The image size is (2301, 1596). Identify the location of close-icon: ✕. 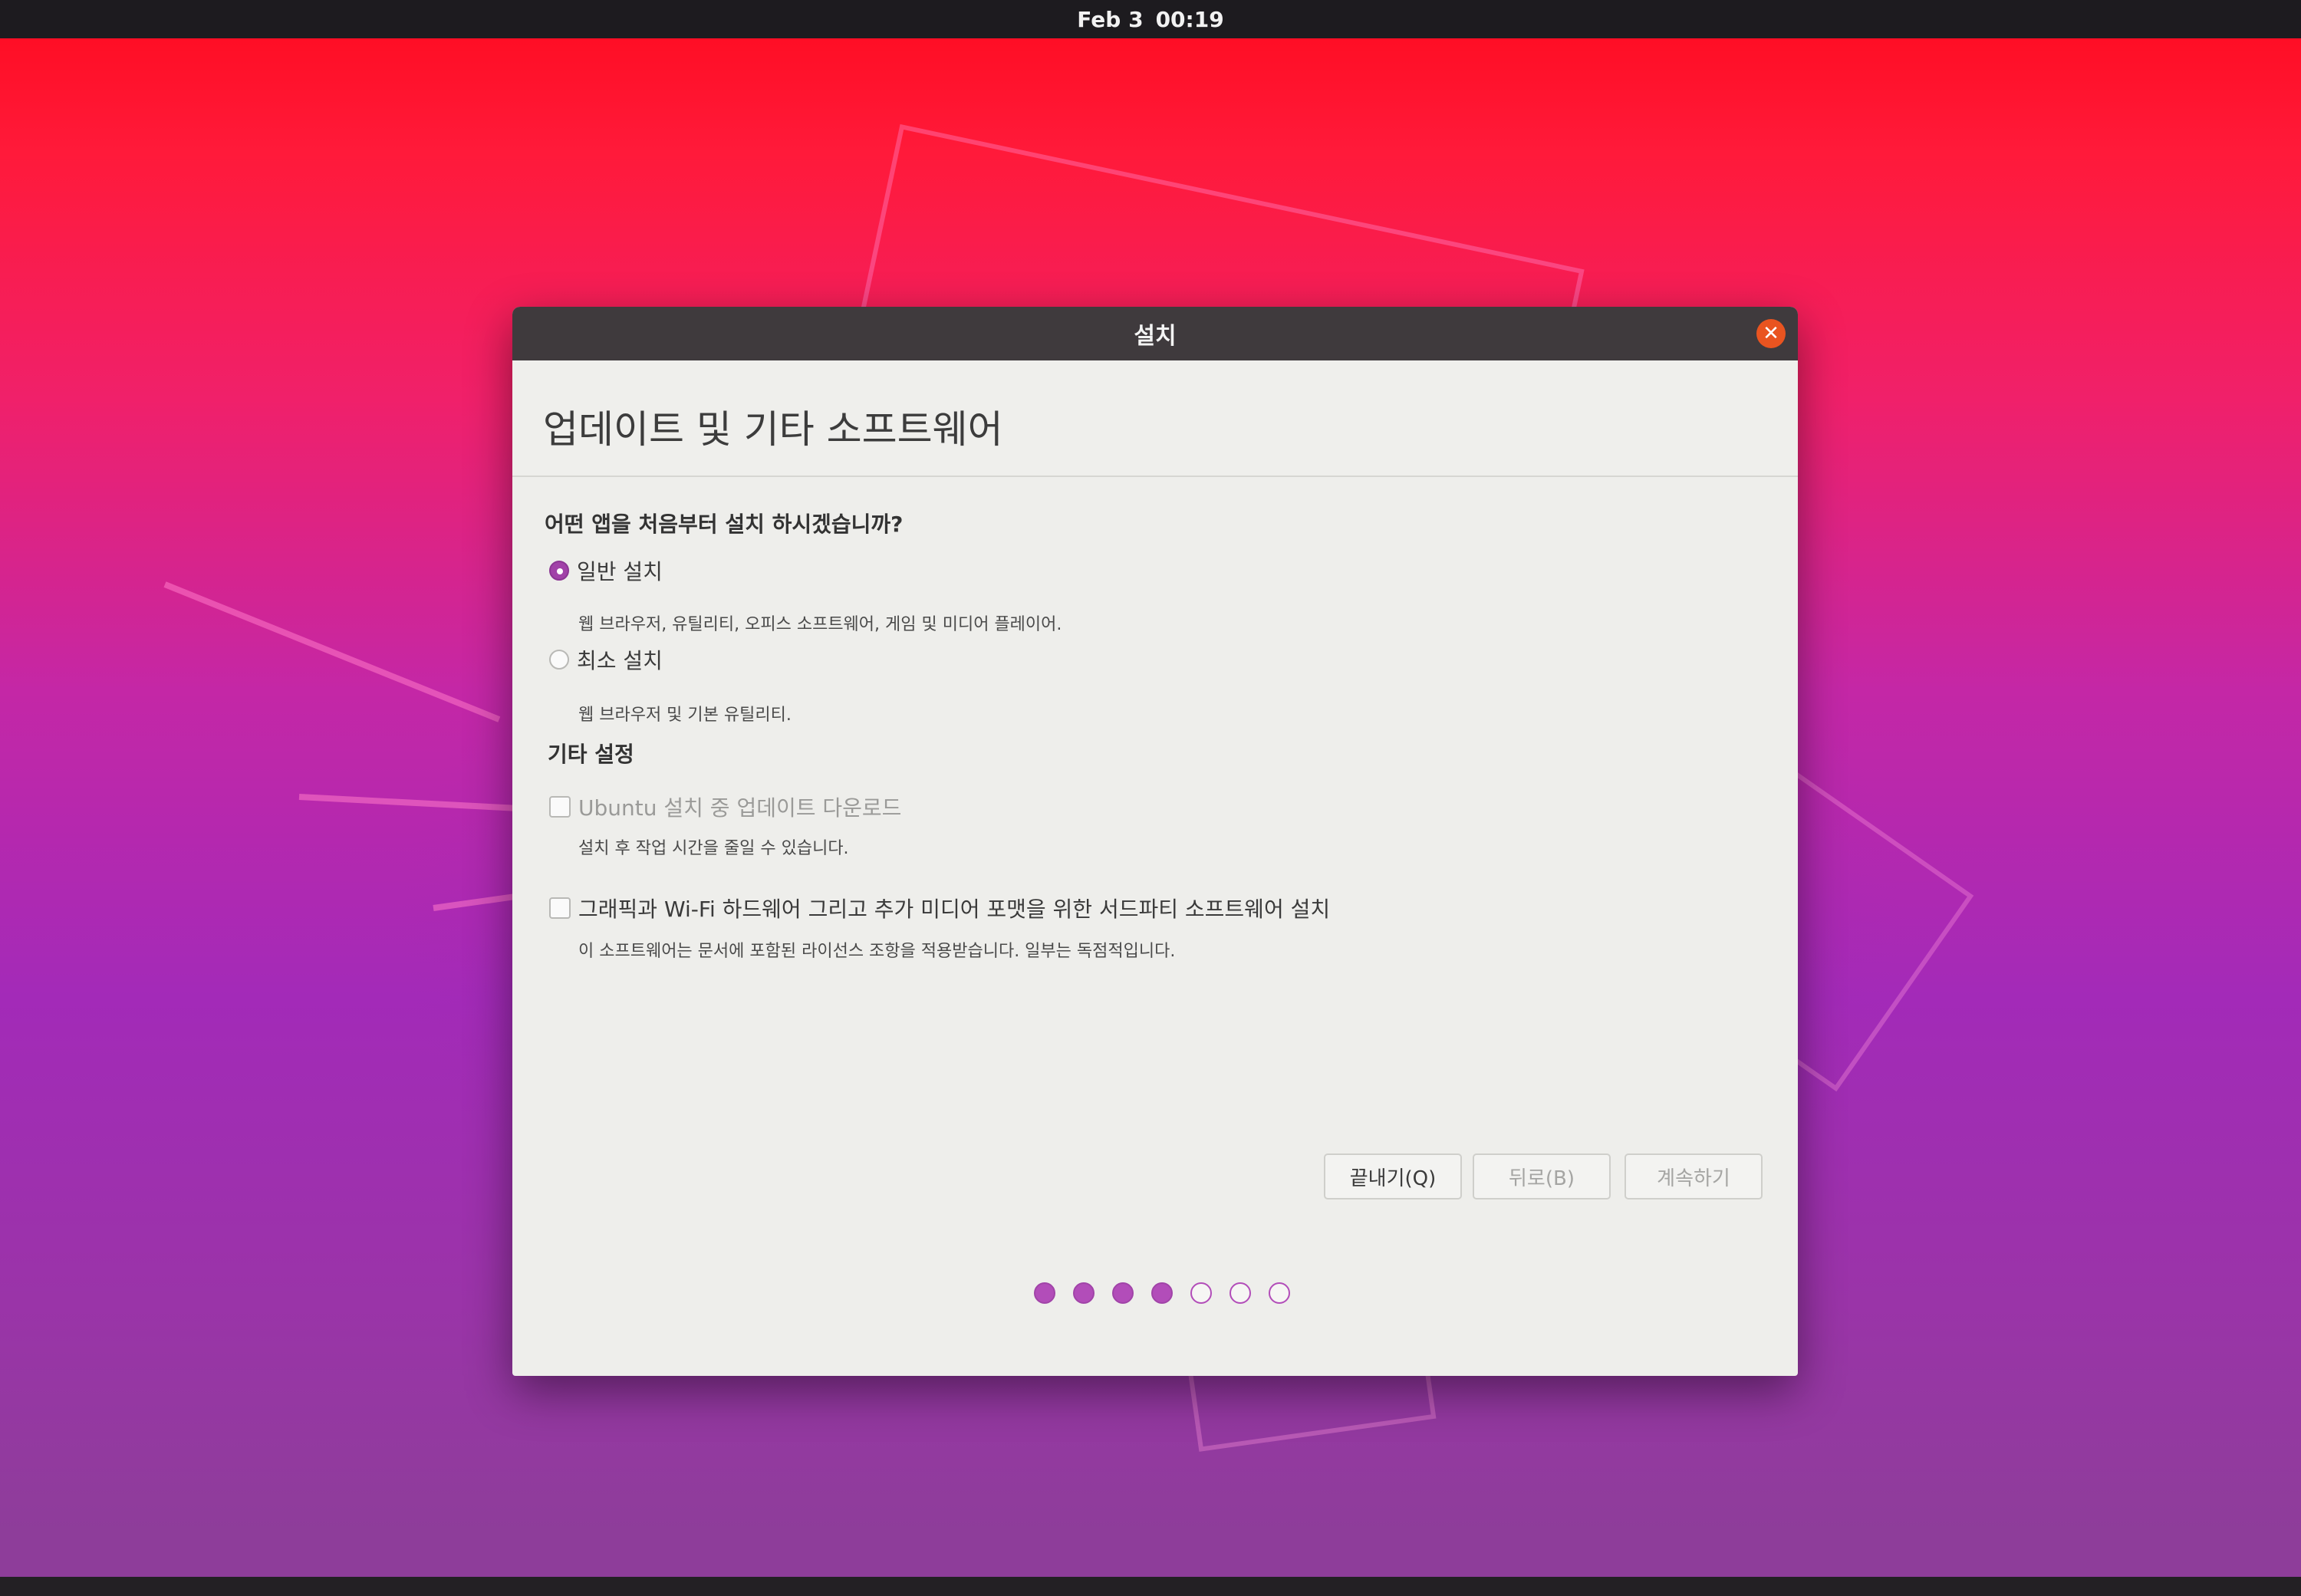
(1771, 333).